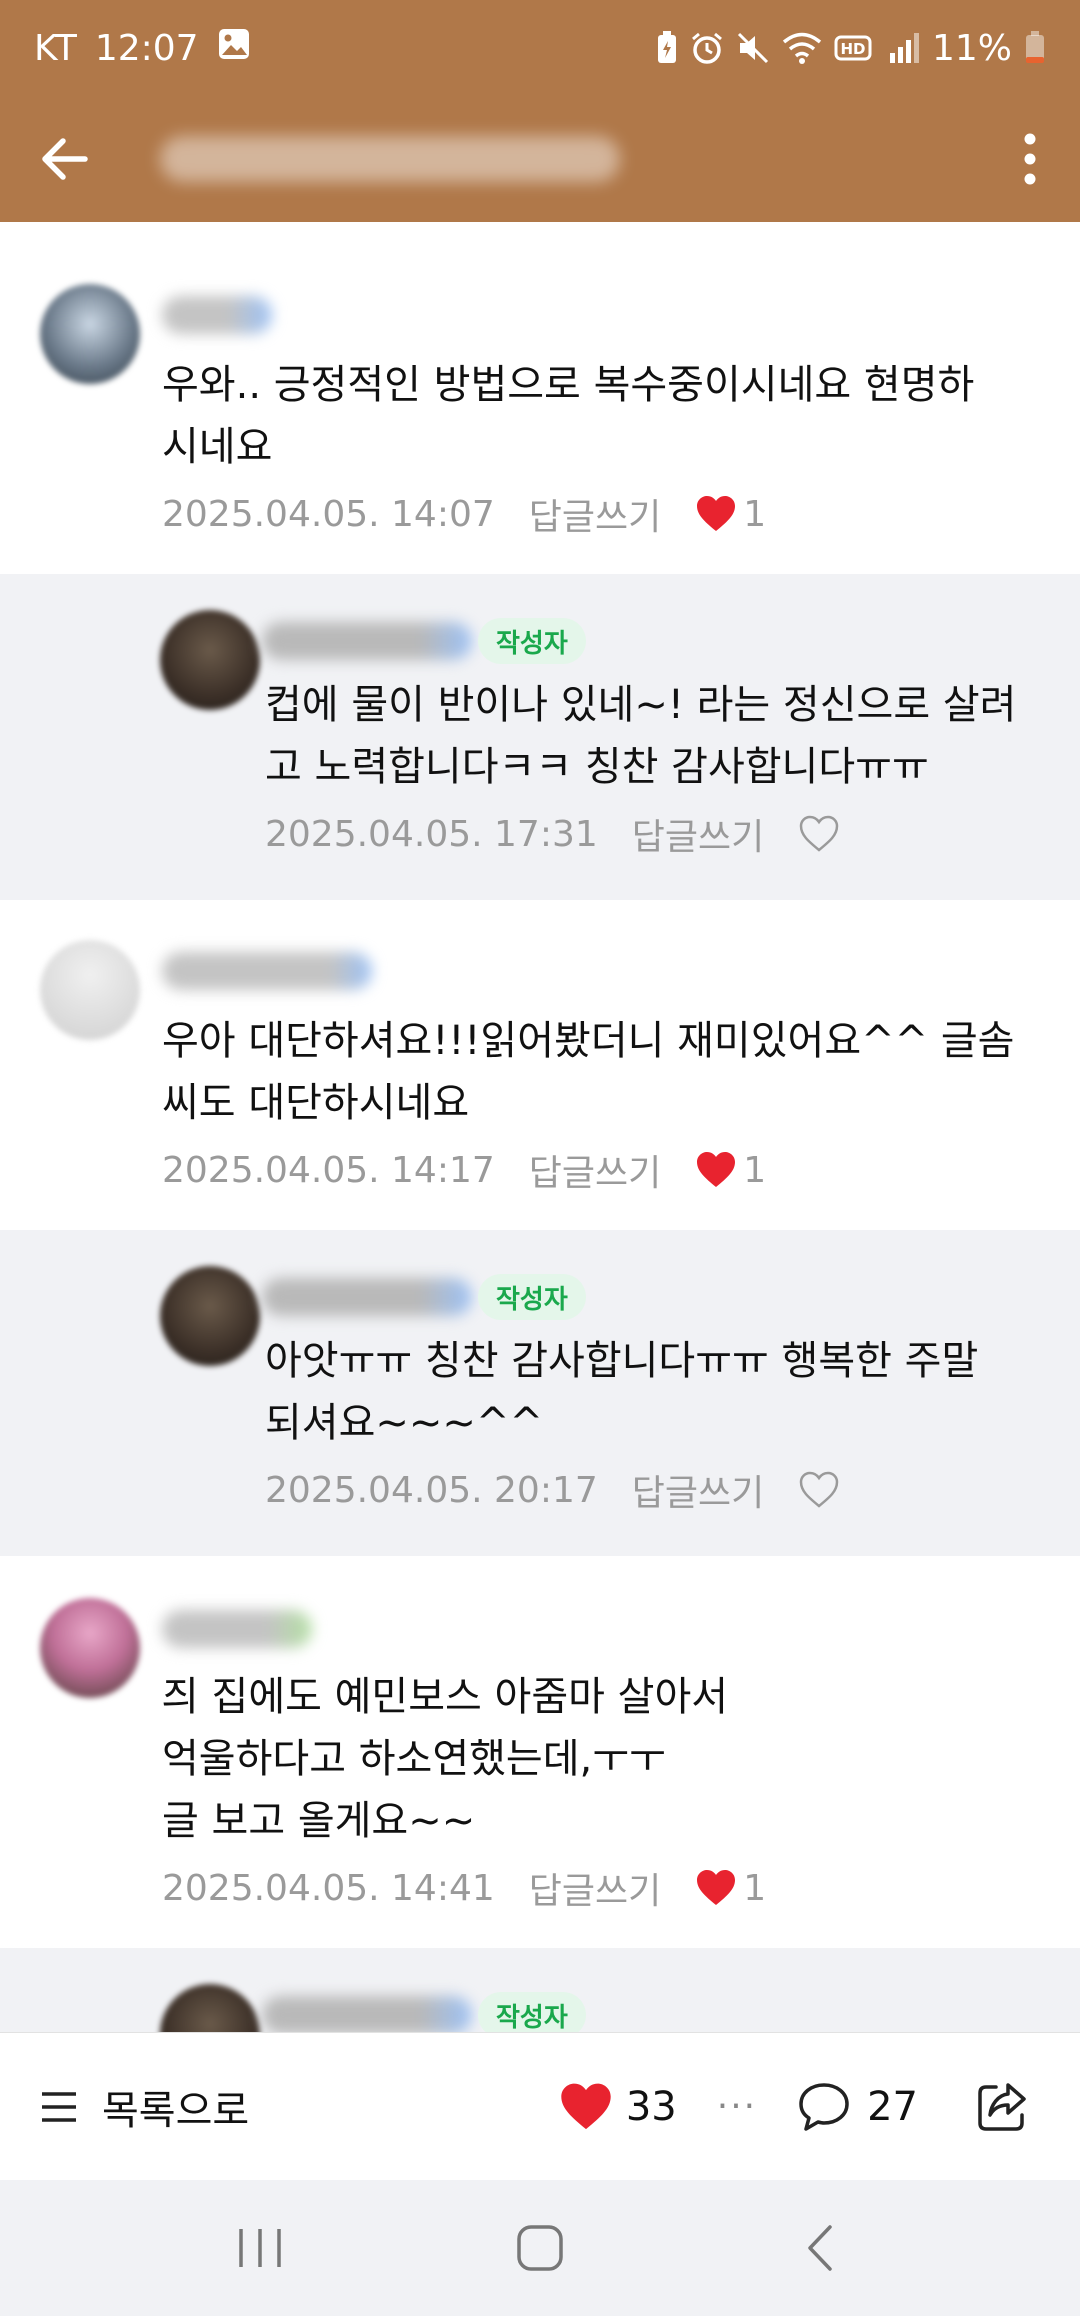  I want to click on reply-meta: 2025.04.05. 20:17 답글쓰기, so click(552, 1490).